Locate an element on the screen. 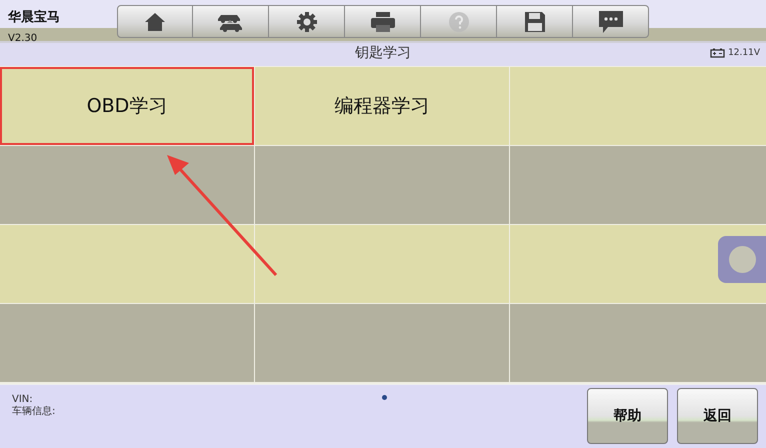 This screenshot has width=766, height=448. menu-cell: OBD学习 is located at coordinates (127, 106).